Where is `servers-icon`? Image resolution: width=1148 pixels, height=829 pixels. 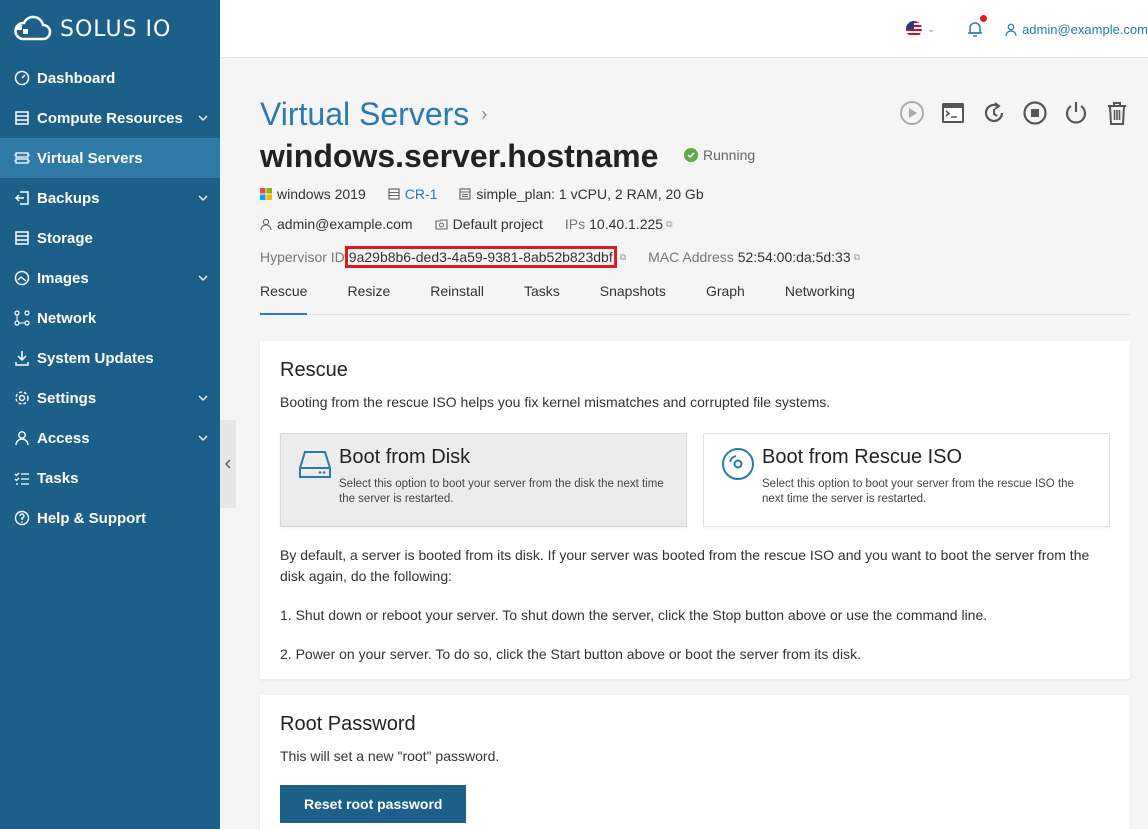
servers-icon is located at coordinates (22, 158).